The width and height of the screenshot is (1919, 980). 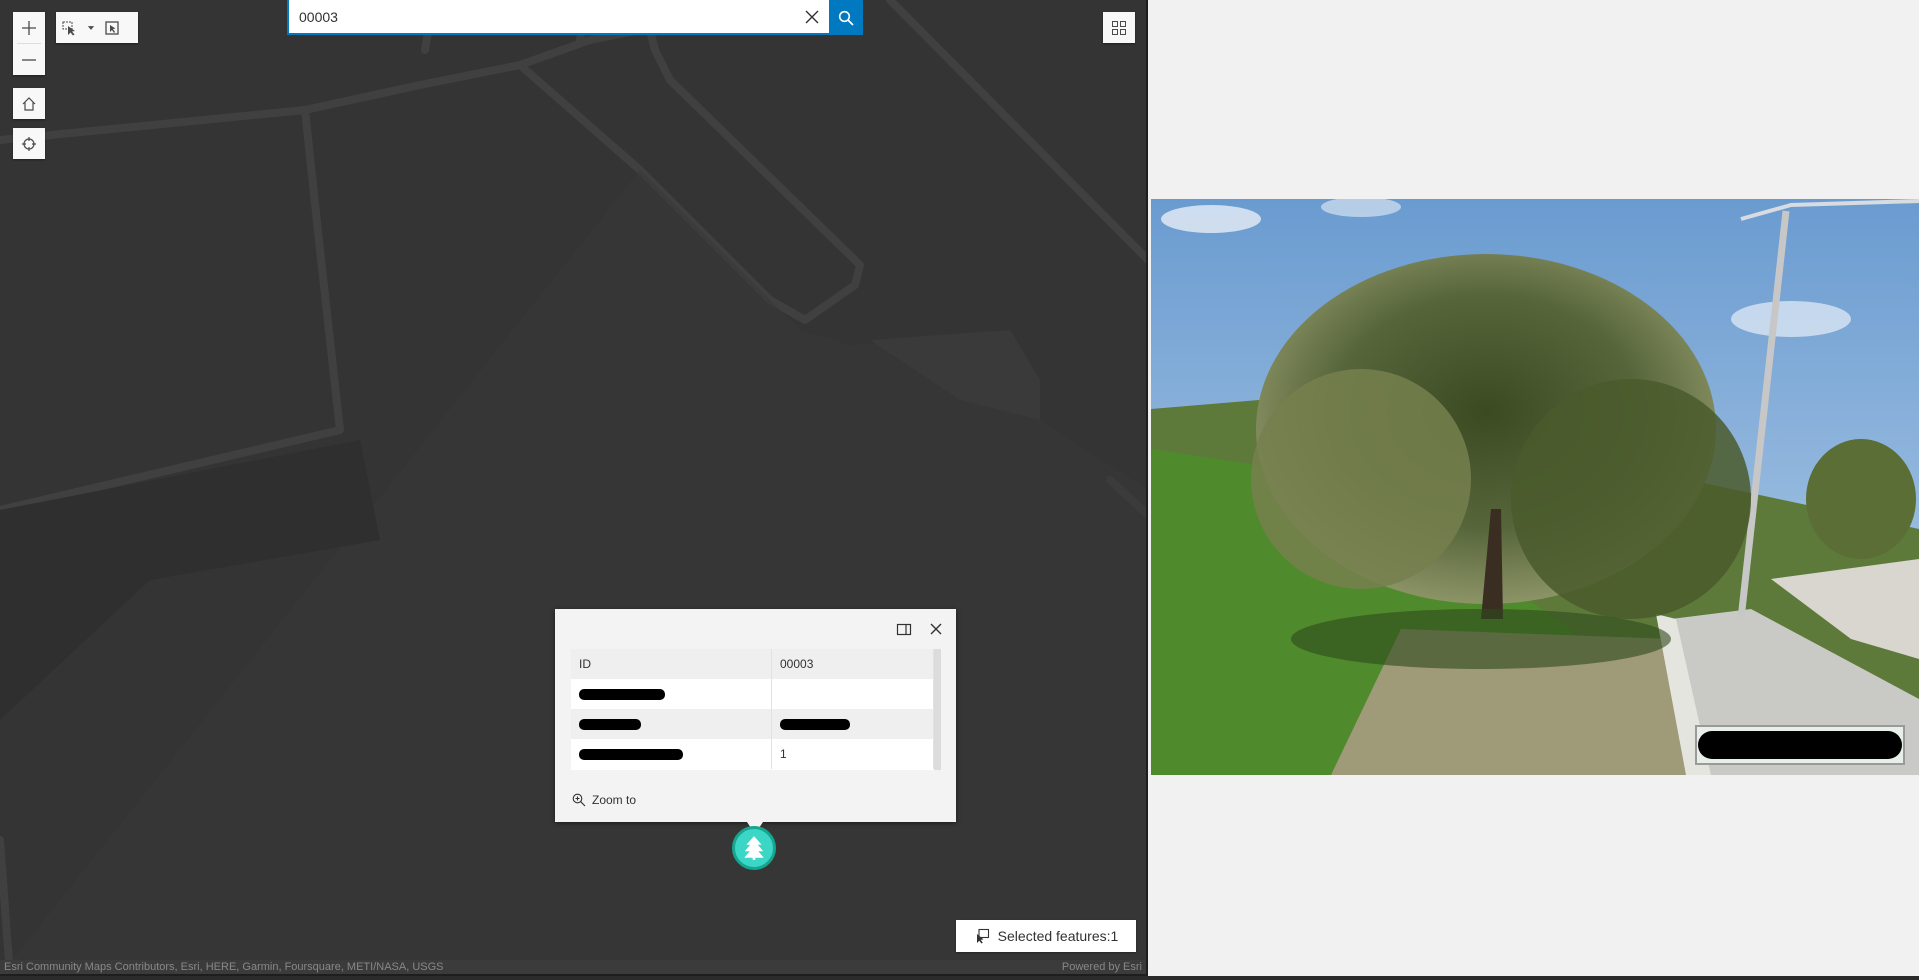 I want to click on chevron-down-icon, so click(x=91, y=27).